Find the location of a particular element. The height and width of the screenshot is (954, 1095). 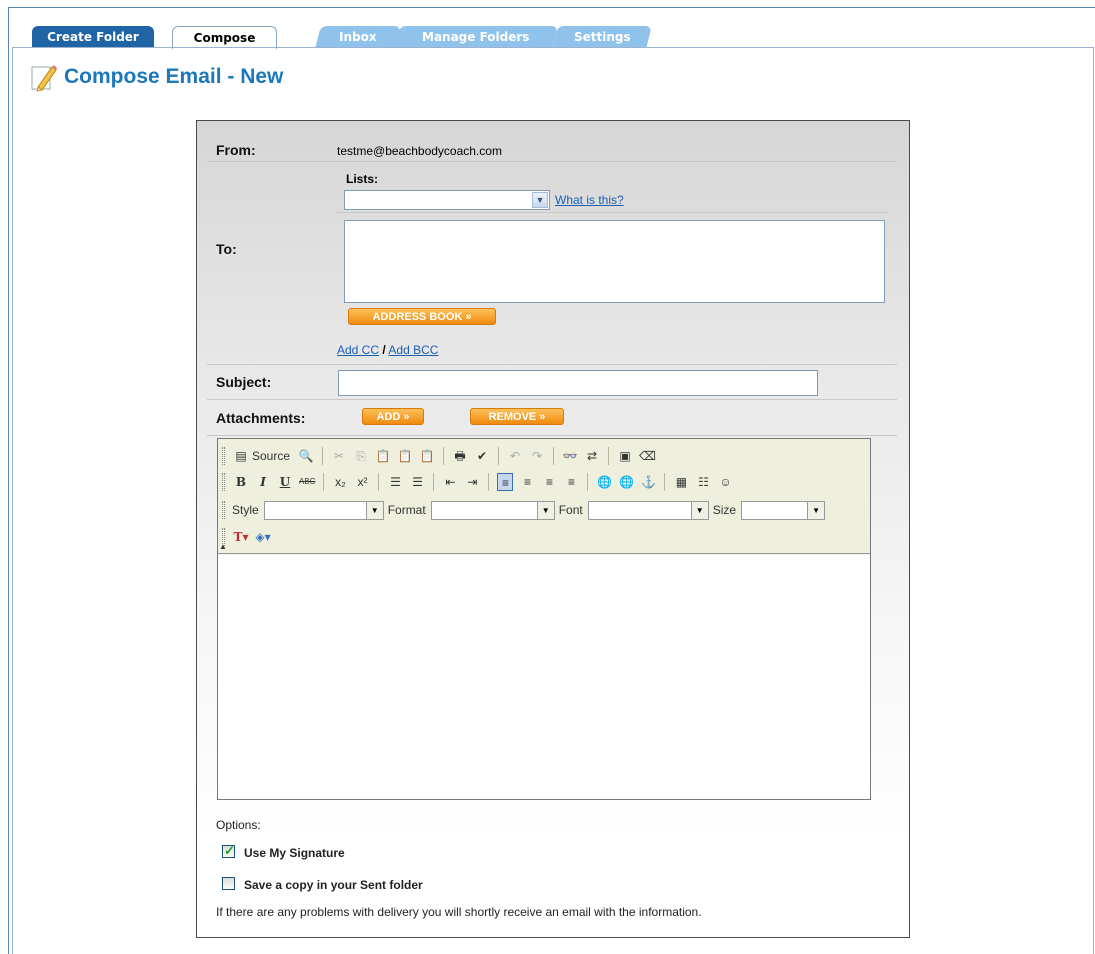

tab-compose: Compose is located at coordinates (224, 37).